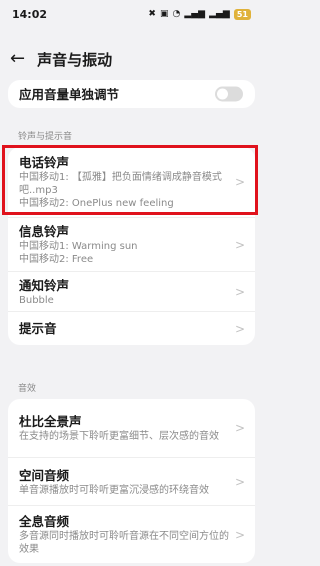 The height and width of the screenshot is (566, 320). What do you see at coordinates (38, 328) in the screenshot?
I see `row-title: 提示音` at bounding box center [38, 328].